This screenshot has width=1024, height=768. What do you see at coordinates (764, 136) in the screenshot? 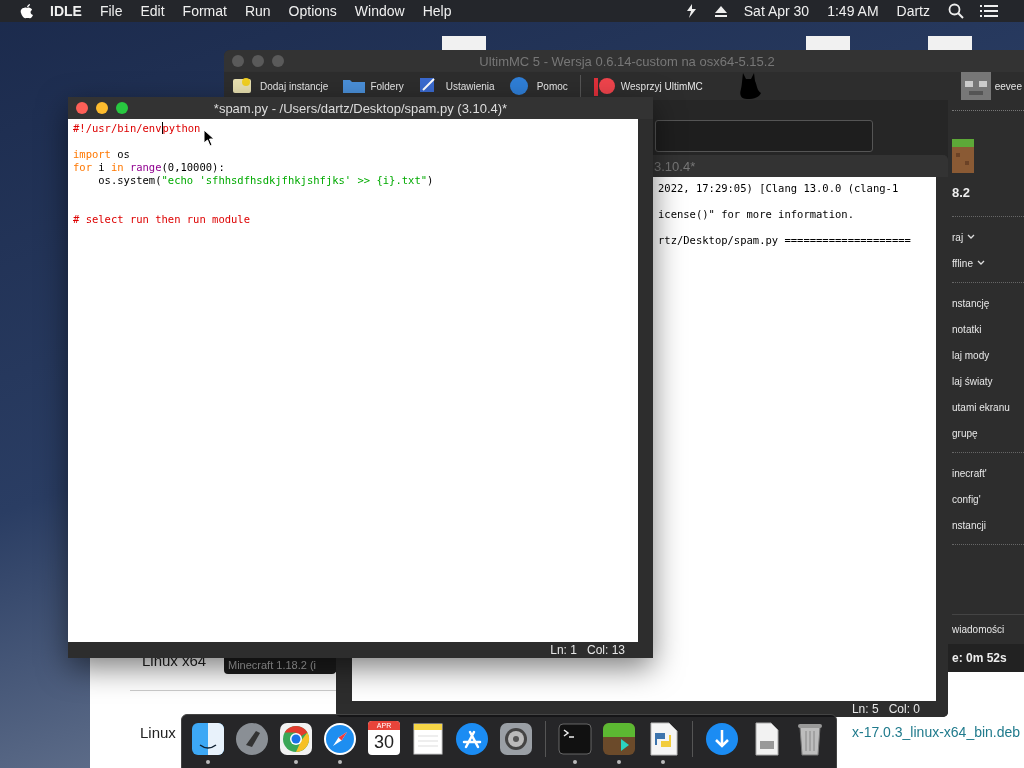
I see `filter-field` at bounding box center [764, 136].